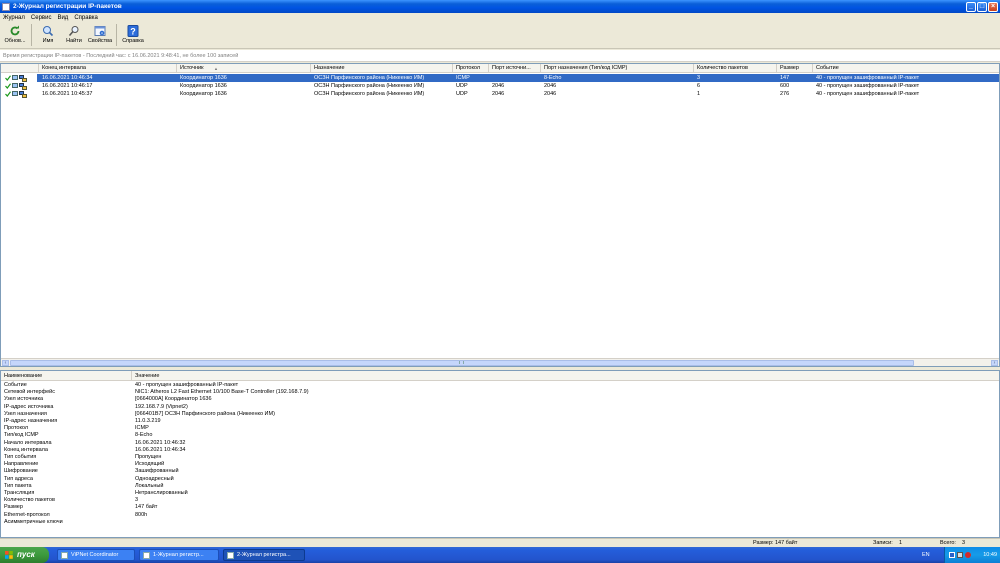  Describe the element at coordinates (500, 450) in the screenshot. I see `detail-row: Конец интервала 16.06.2021 10:46:34` at that location.